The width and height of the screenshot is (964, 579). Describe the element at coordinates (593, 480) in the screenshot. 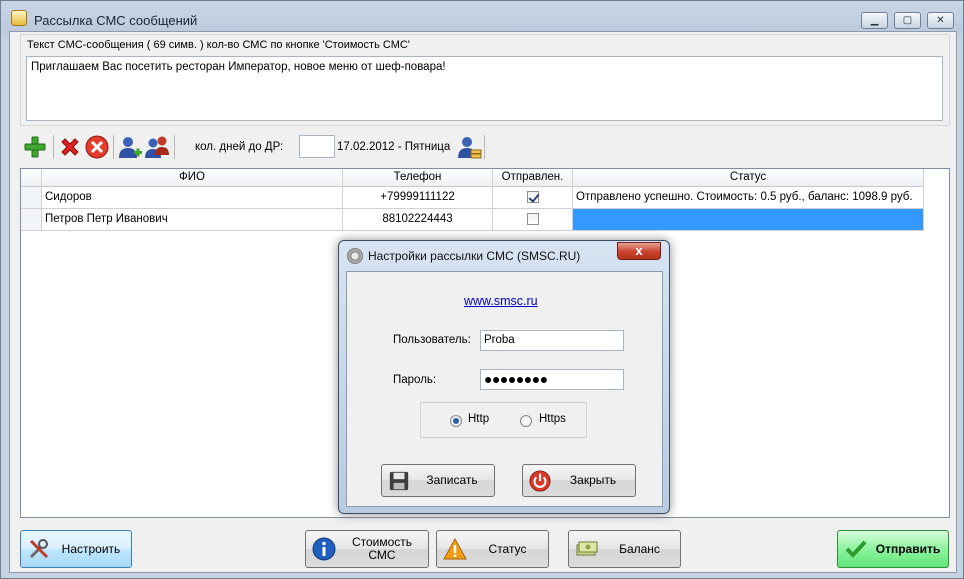

I see `close-dialog-button-label: Закрыть` at that location.